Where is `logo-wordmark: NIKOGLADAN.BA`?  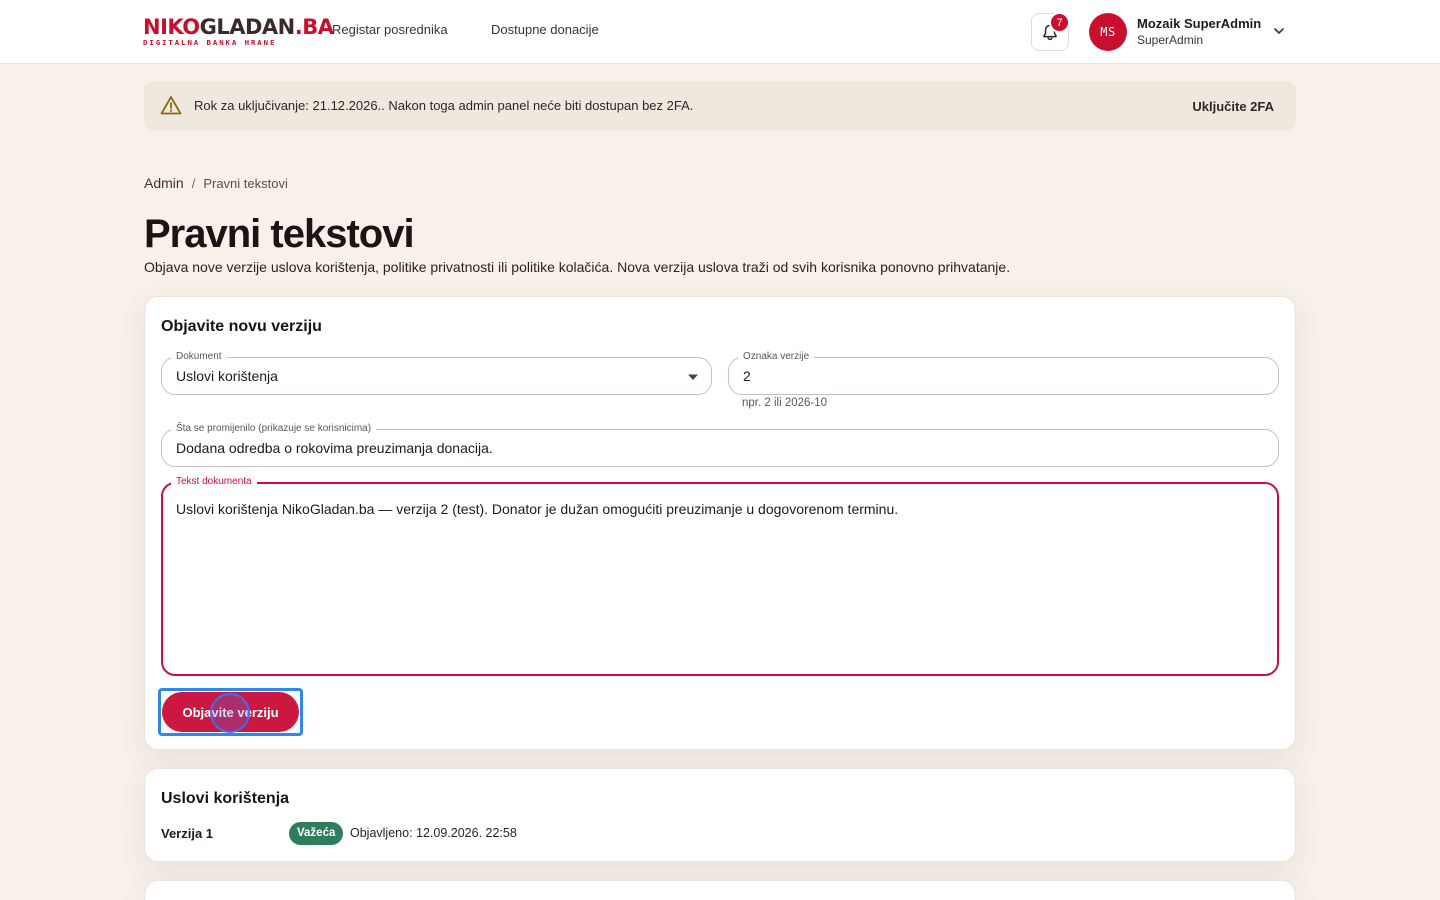
logo-wordmark: NIKOGLADAN.BA is located at coordinates (238, 27).